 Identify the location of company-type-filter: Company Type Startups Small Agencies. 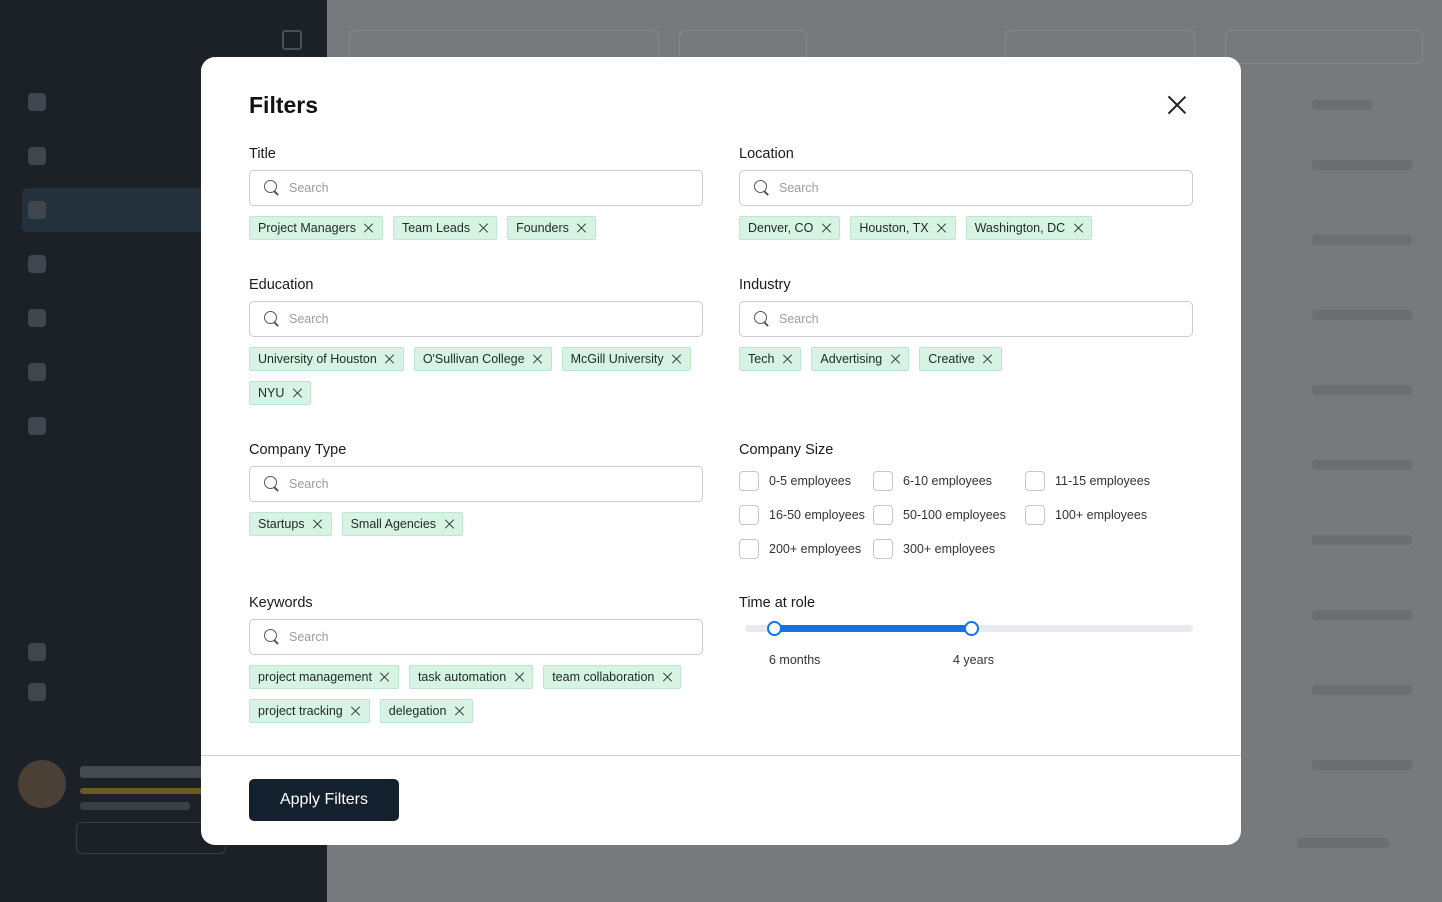
(476, 489).